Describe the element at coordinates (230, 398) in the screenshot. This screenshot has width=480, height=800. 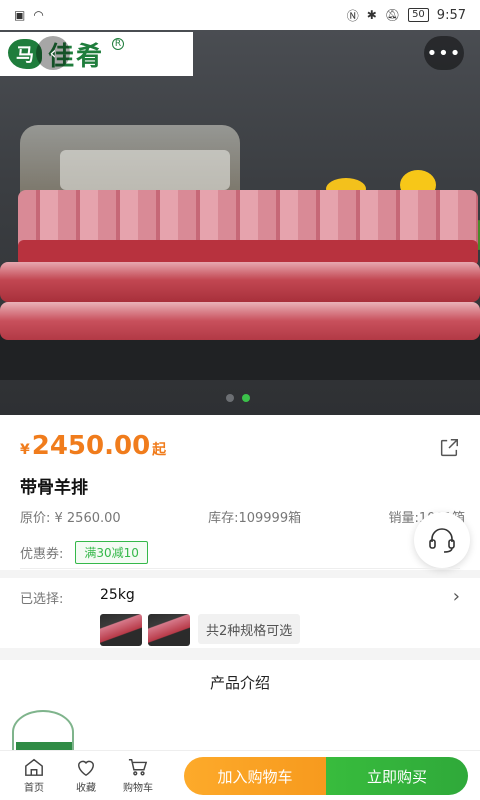
I see `carousel-dot` at that location.